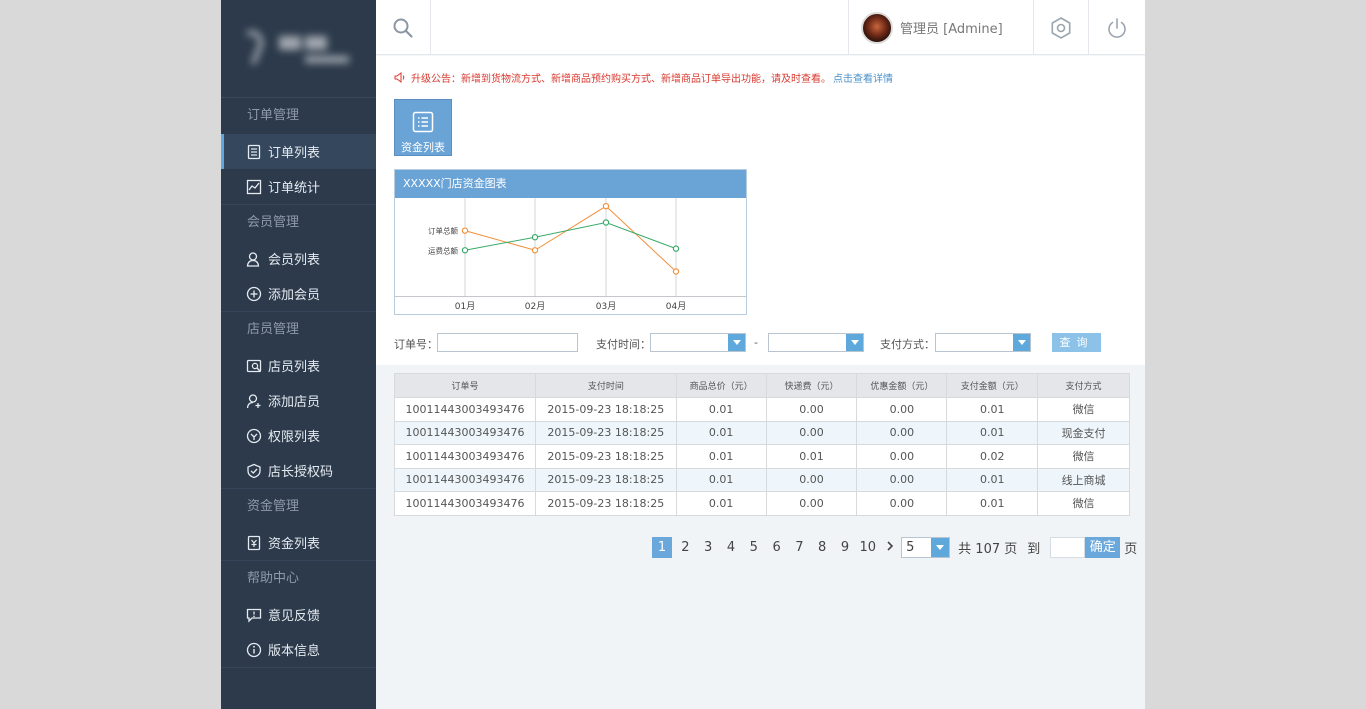 This screenshot has width=1366, height=709. What do you see at coordinates (951, 29) in the screenshot?
I see `user-name: 管理员 [Admine]` at bounding box center [951, 29].